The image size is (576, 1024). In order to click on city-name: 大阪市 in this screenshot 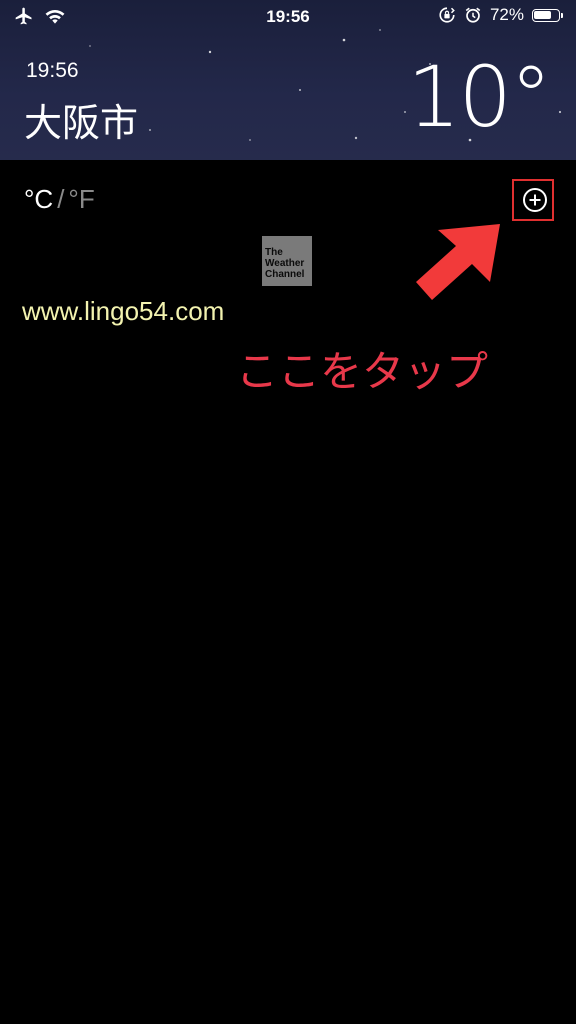, I will do `click(81, 123)`.